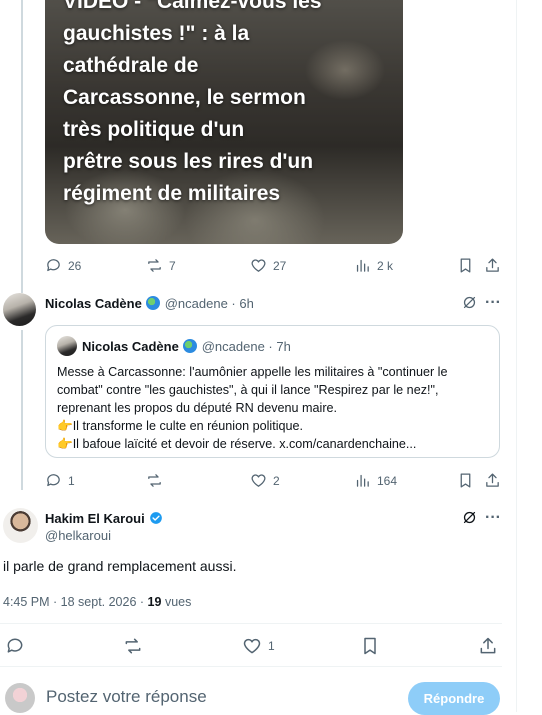  Describe the element at coordinates (120, 566) in the screenshot. I see `post-text: il parle de grand remplacement aussi.` at that location.